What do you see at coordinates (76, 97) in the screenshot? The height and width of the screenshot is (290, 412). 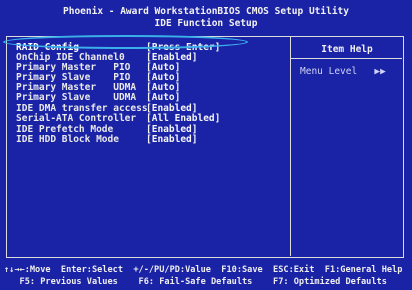 I see `setting-label: Primary Slave UDMA` at bounding box center [76, 97].